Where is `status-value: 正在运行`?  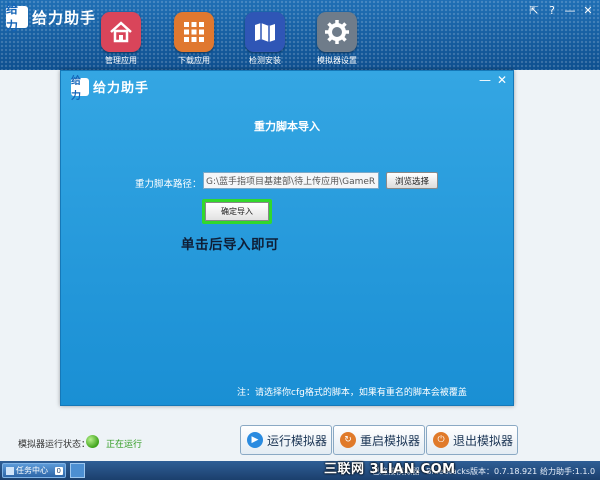
status-value: 正在运行 is located at coordinates (124, 445).